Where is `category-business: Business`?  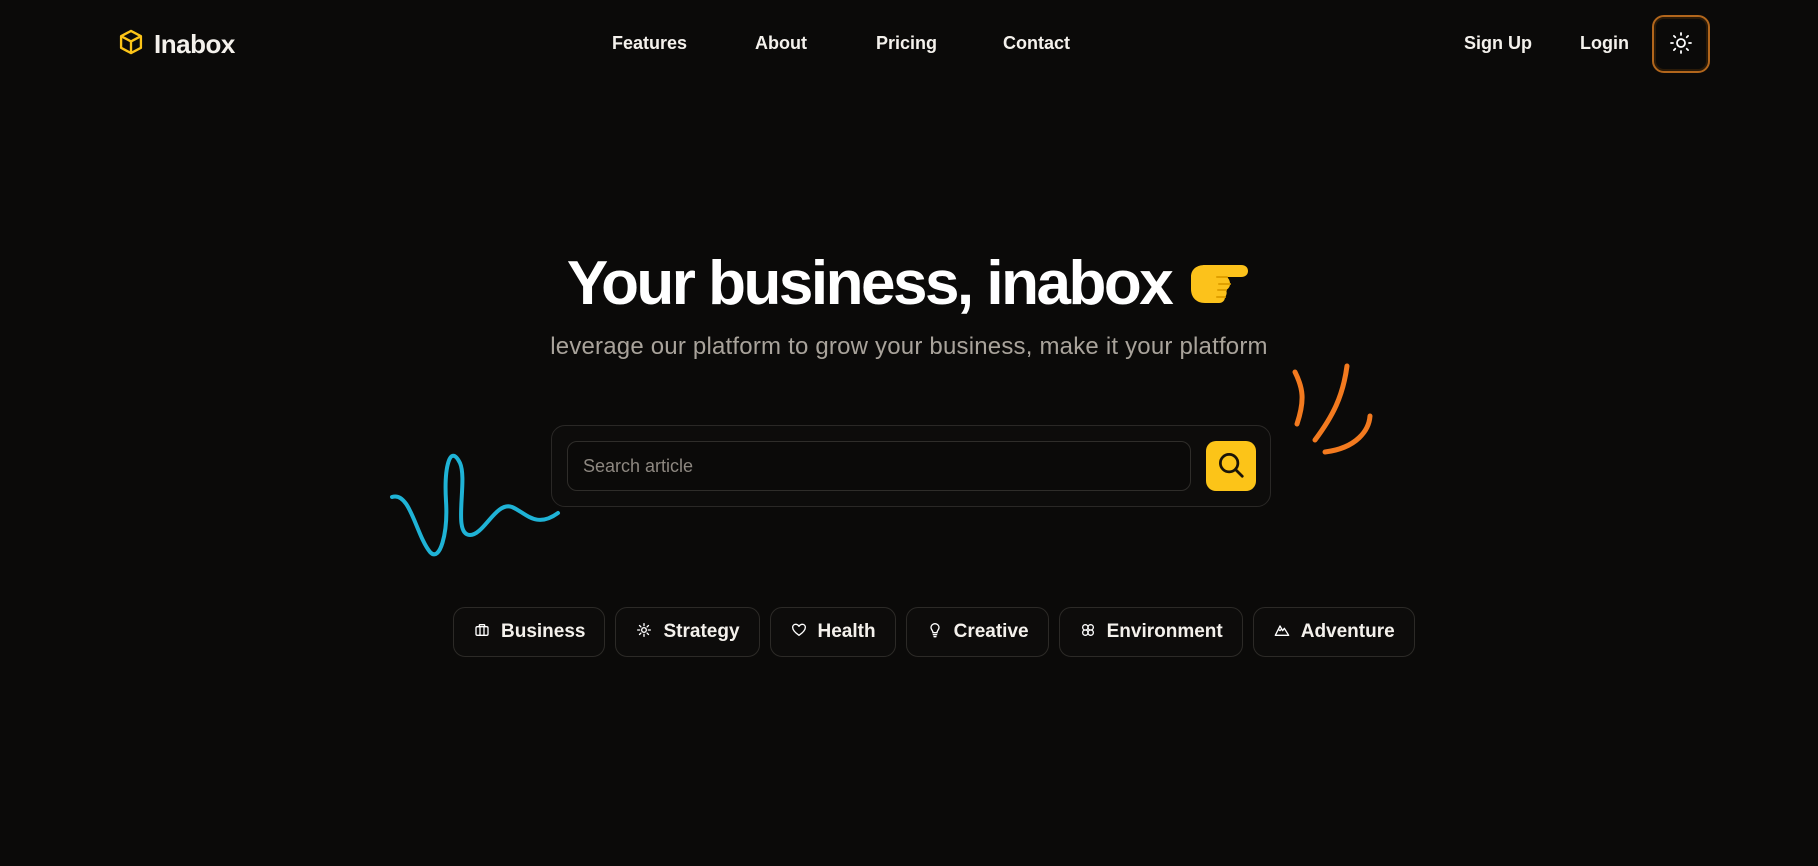
category-business: Business is located at coordinates (529, 632).